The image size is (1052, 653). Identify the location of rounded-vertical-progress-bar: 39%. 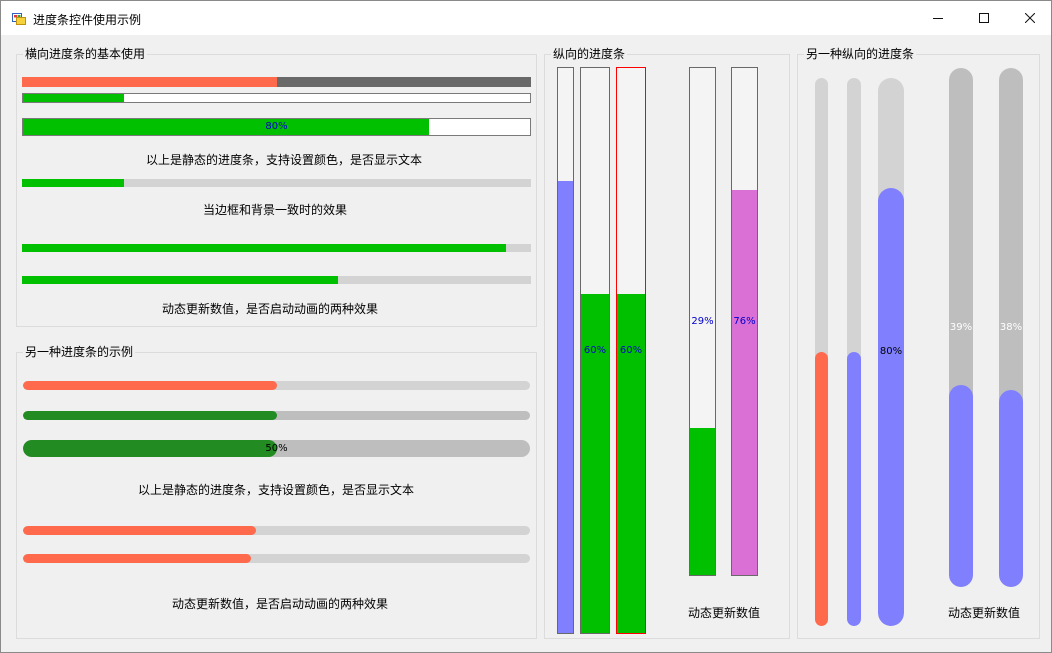
(961, 327).